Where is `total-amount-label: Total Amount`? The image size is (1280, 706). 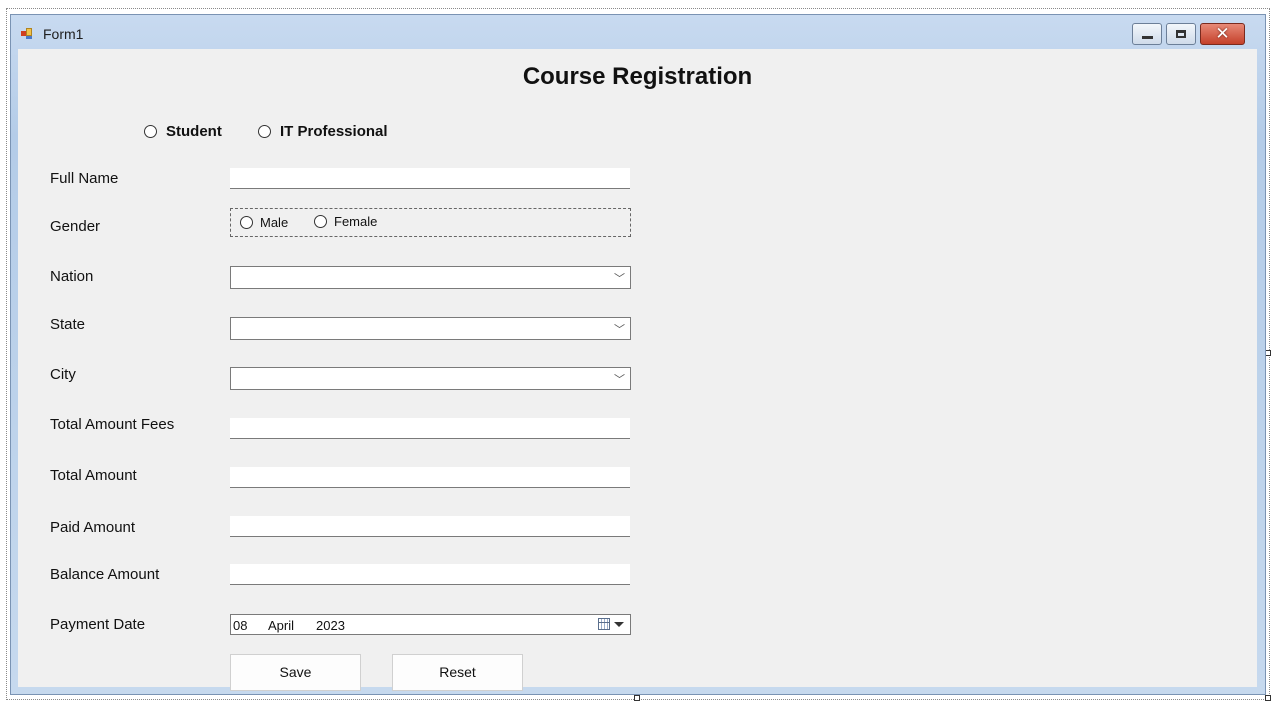 total-amount-label: Total Amount is located at coordinates (93, 475).